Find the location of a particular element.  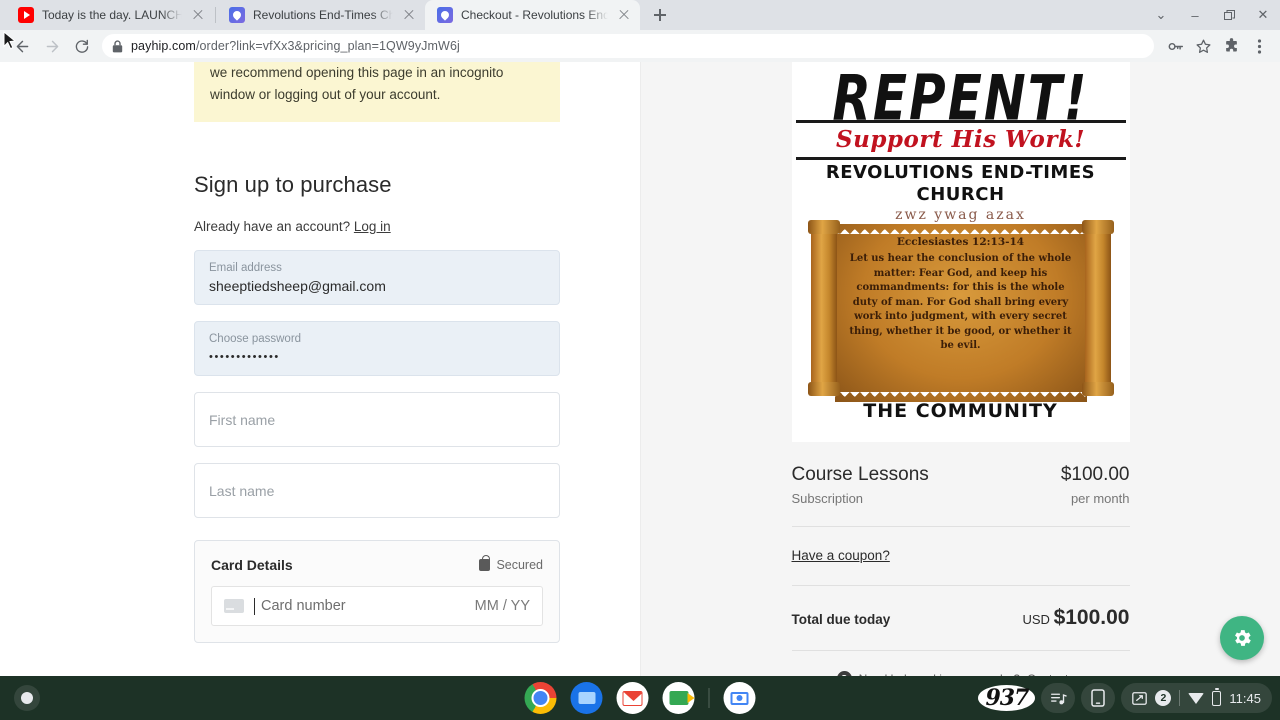

url-domain: payhip.com is located at coordinates (163, 46).